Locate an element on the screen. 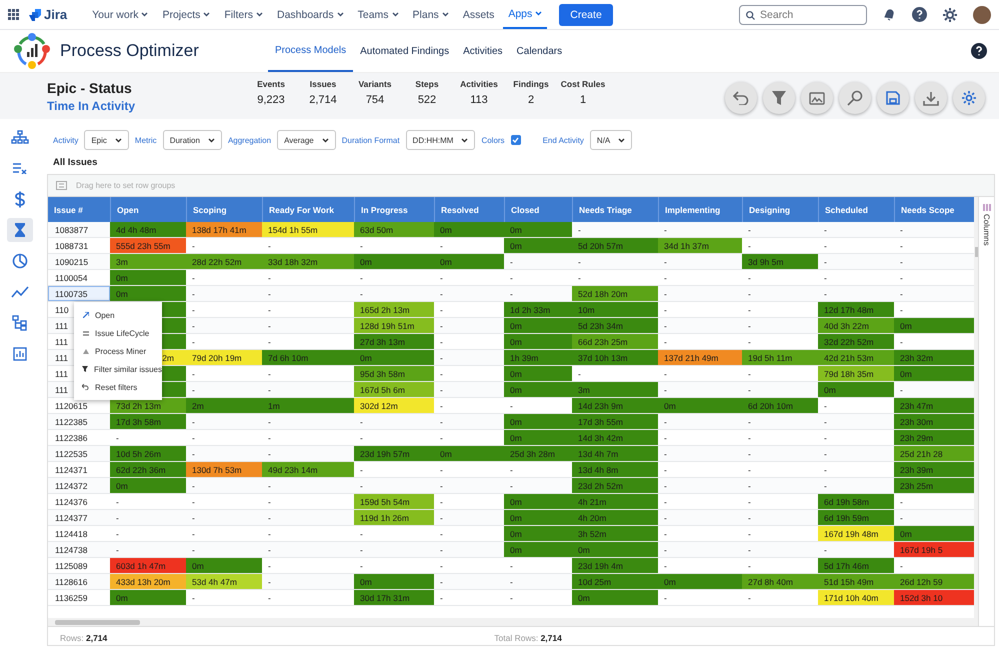  nav-menu-item: Your work is located at coordinates (120, 14).